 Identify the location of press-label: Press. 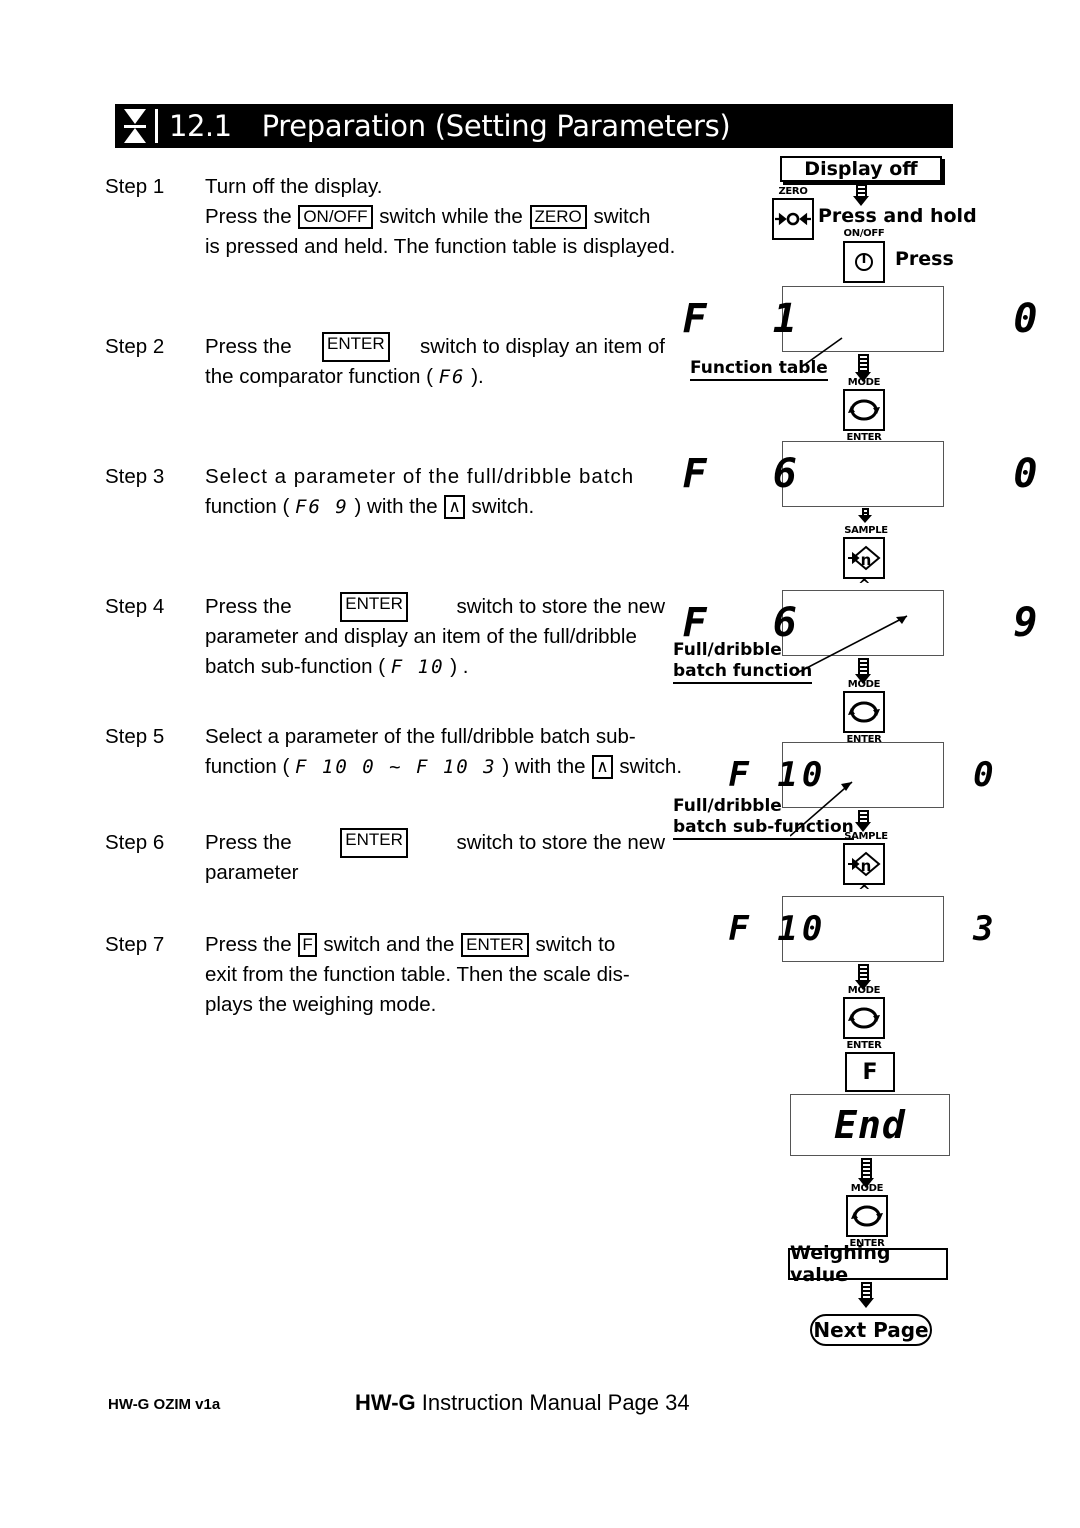
(924, 259).